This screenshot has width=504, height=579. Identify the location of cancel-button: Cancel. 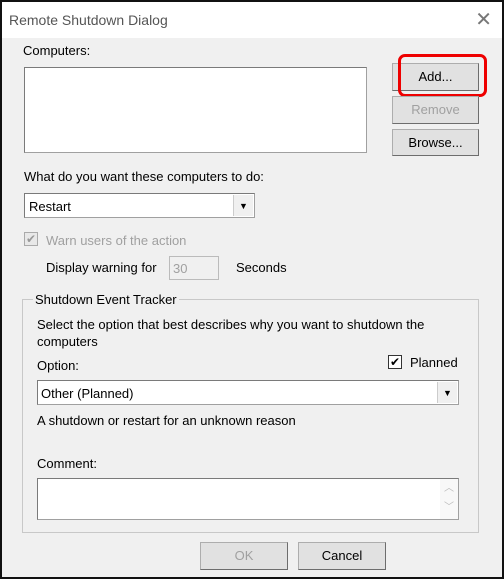
(342, 556).